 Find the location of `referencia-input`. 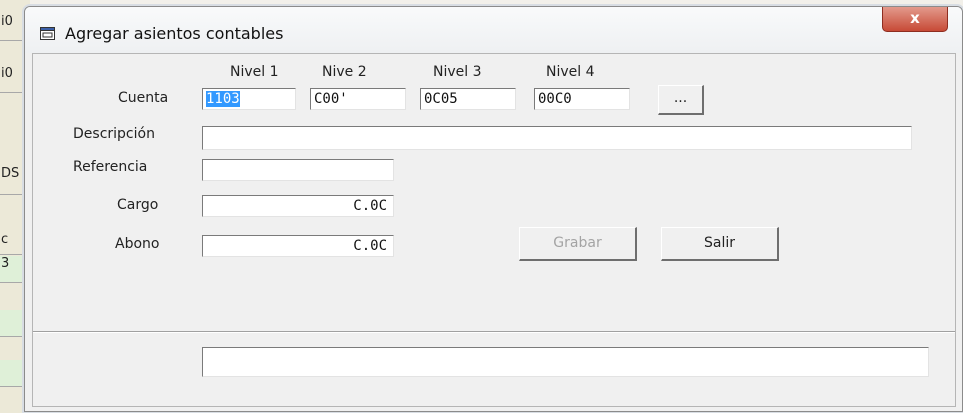

referencia-input is located at coordinates (298, 170).